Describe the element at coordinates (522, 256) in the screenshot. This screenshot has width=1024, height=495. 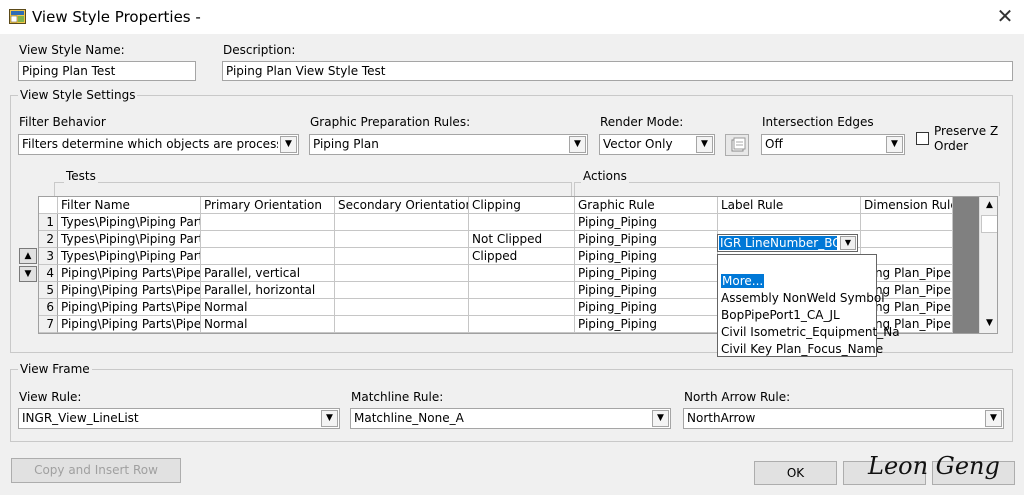
I see `cell-clipping: Clipped` at that location.